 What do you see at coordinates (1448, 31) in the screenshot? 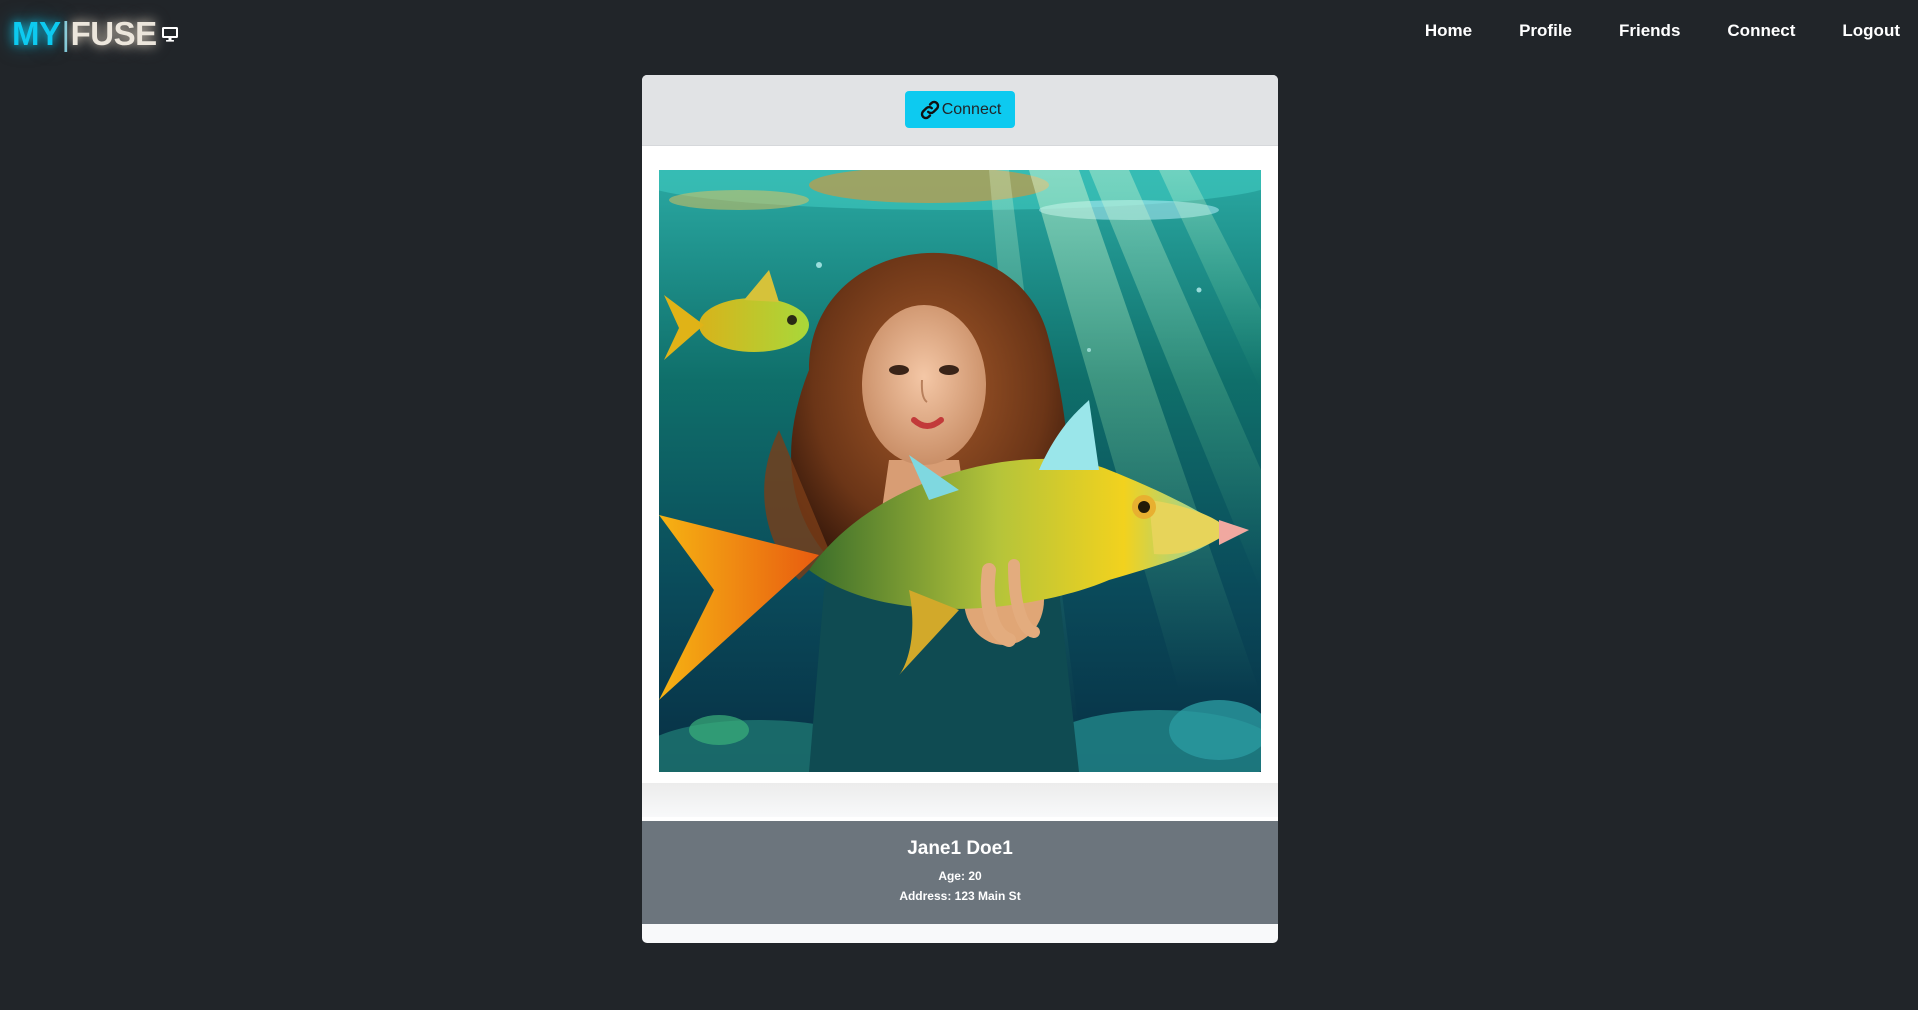
I see `nav-link-home: Home` at bounding box center [1448, 31].